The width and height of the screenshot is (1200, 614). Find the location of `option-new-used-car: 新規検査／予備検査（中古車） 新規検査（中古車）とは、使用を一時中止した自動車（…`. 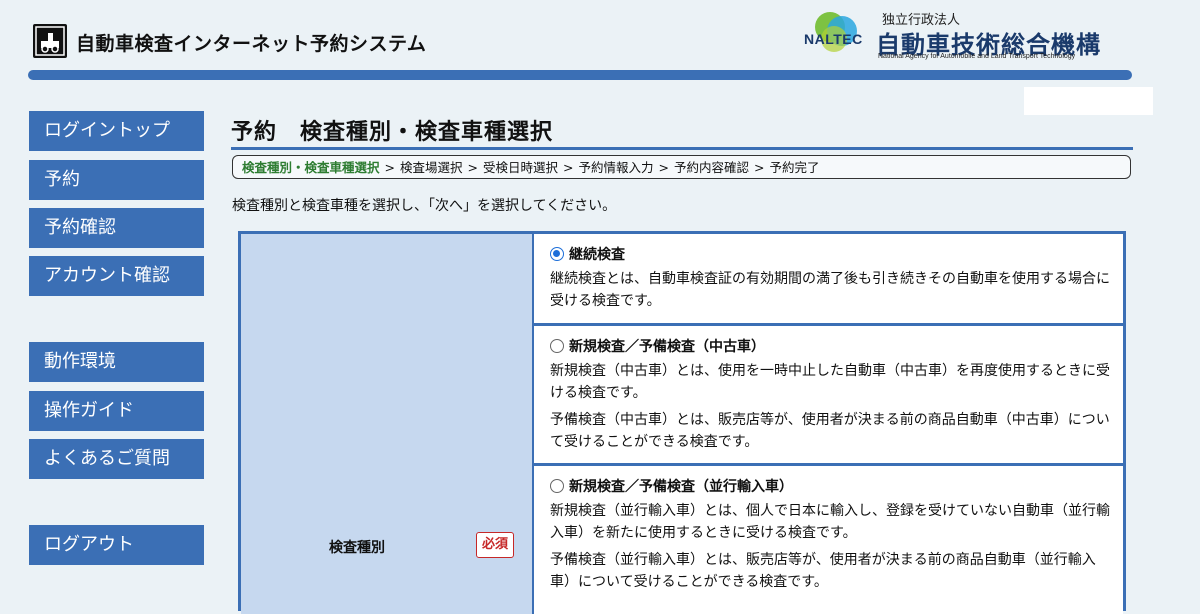

option-new-used-car: 新規検査／予備検査（中古車） 新規検査（中古車）とは、使用を一時中止した自動車（… is located at coordinates (828, 394).